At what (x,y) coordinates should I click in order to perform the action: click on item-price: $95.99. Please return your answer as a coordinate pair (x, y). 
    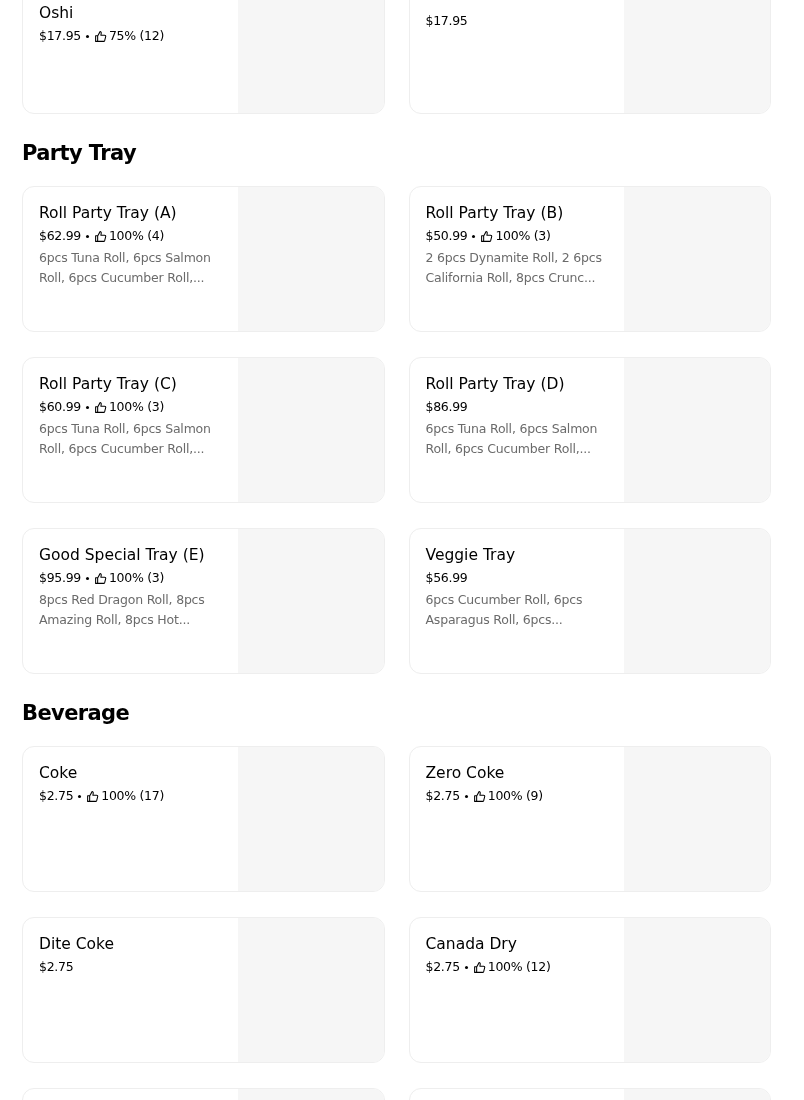
    Looking at the image, I should click on (60, 578).